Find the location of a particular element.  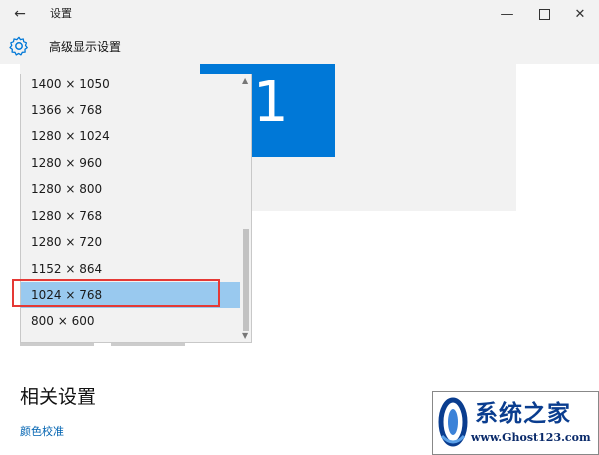

scroll-up-arrow-icon: ▲ is located at coordinates (245, 80).